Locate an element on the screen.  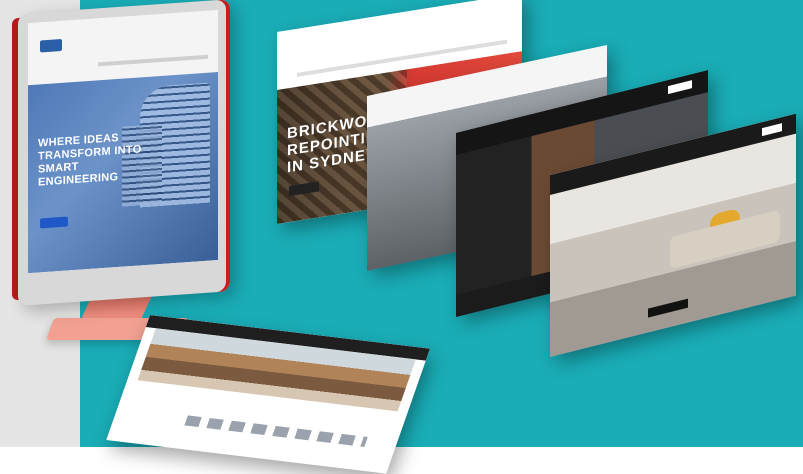
living-cta-button is located at coordinates (668, 308).